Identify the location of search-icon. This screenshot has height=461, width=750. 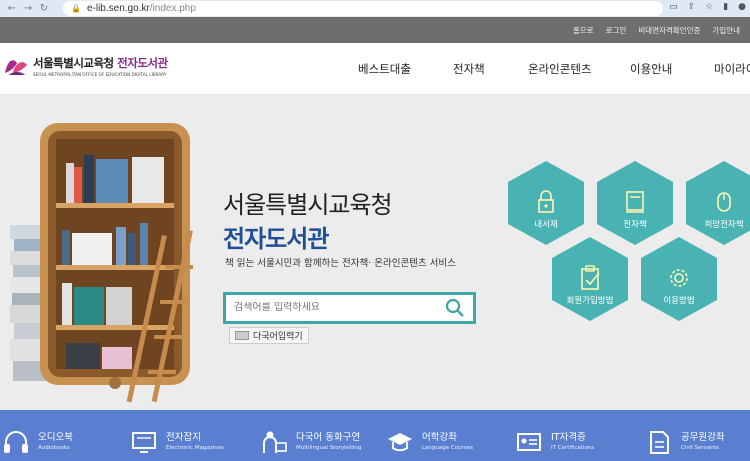
(455, 308).